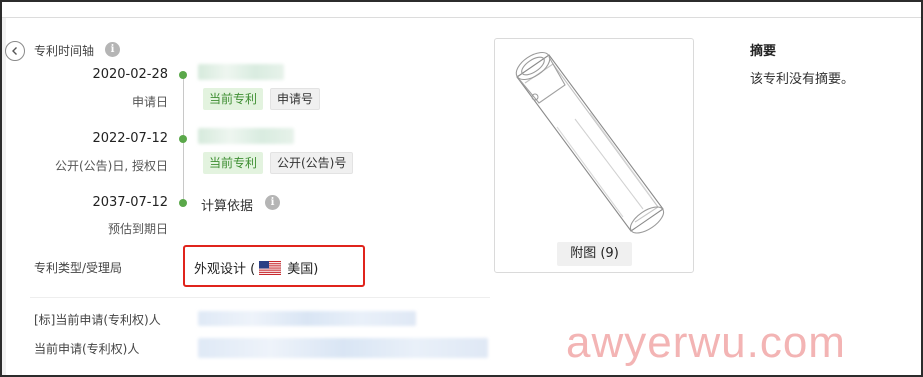  Describe the element at coordinates (461, 17) in the screenshot. I see `top-divider` at that location.